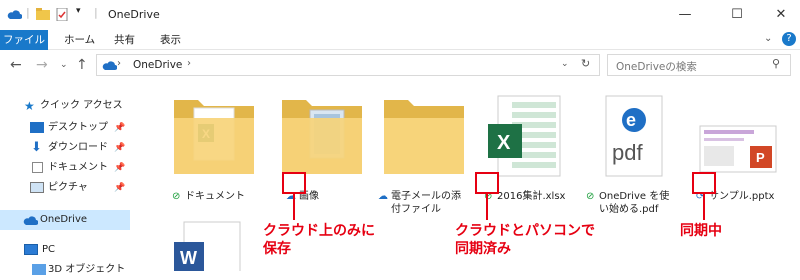 This screenshot has height=280, width=800. Describe the element at coordinates (65, 250) in the screenshot. I see `sidebar-item-pc: PC` at that location.